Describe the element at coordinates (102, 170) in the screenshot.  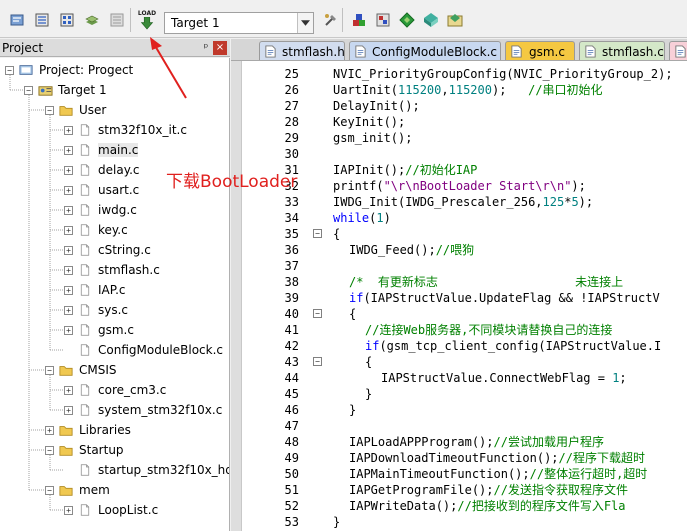
I see `tree-file-item: + delay.c` at that location.